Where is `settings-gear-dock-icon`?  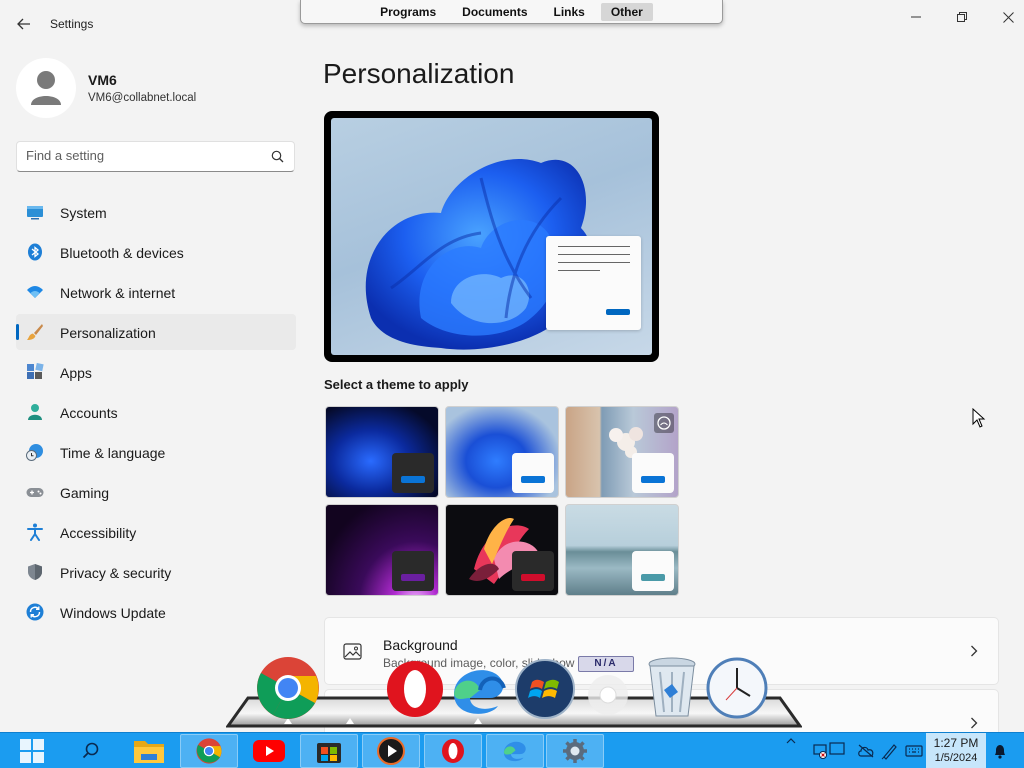 settings-gear-dock-icon is located at coordinates (608, 695).